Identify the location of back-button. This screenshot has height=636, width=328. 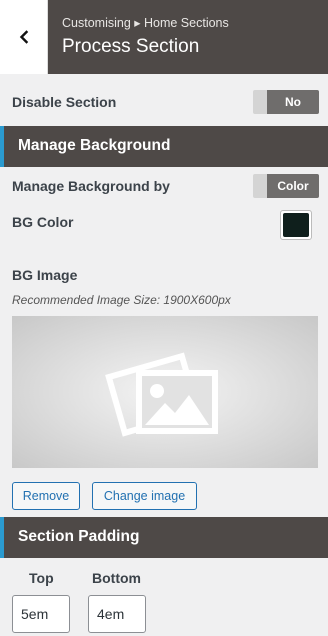
(24, 37).